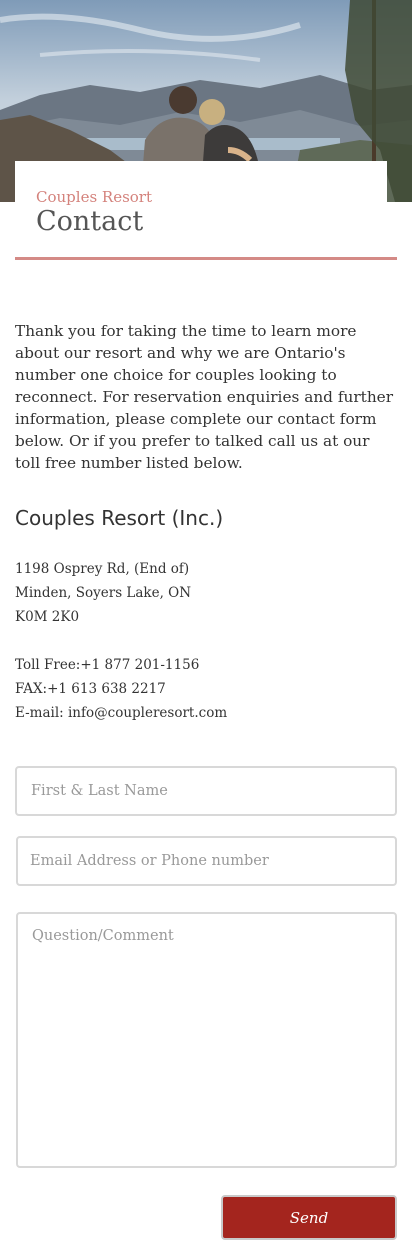 The width and height of the screenshot is (412, 1241). I want to click on address-line-1: 1198 Osprey Rd, (End of), so click(102, 569).